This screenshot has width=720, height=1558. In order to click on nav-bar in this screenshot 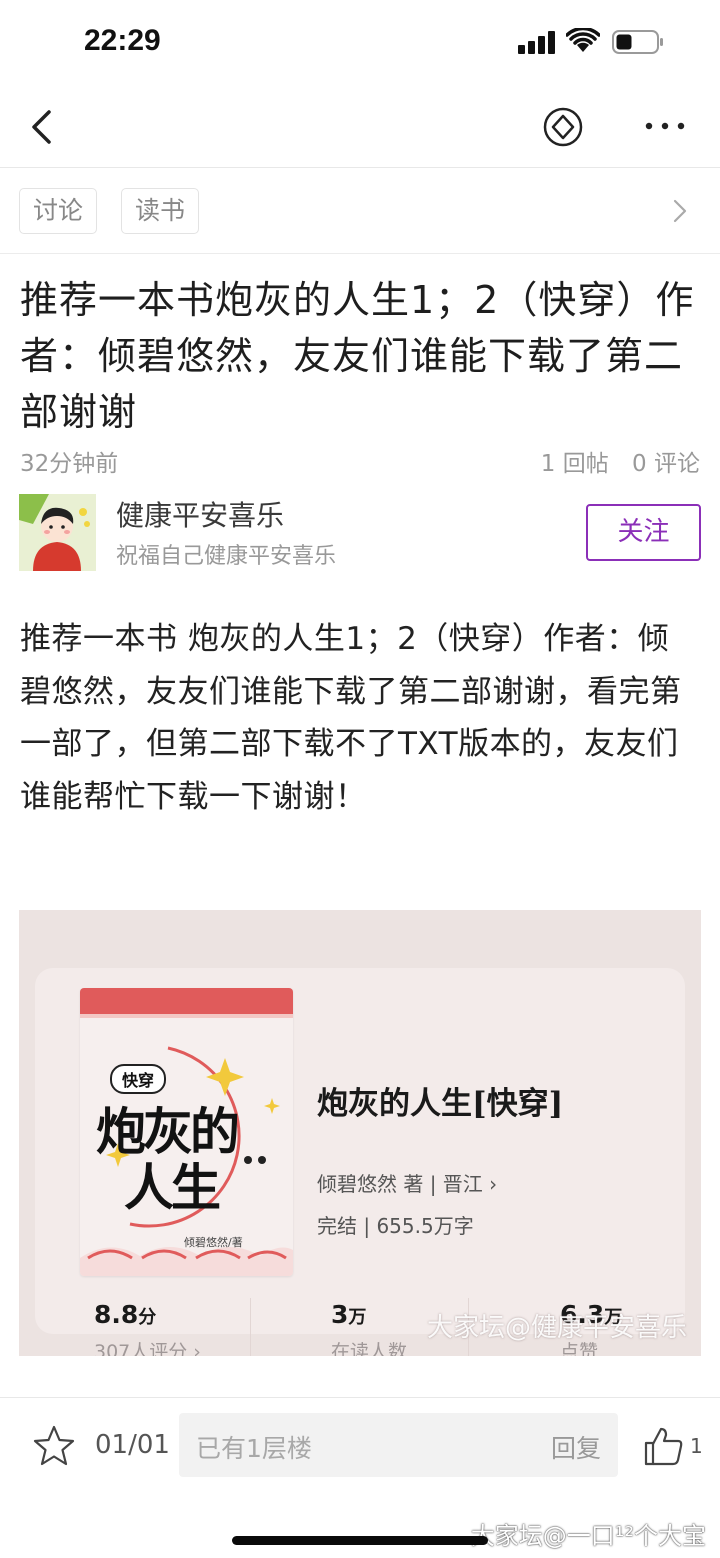, I will do `click(360, 127)`.